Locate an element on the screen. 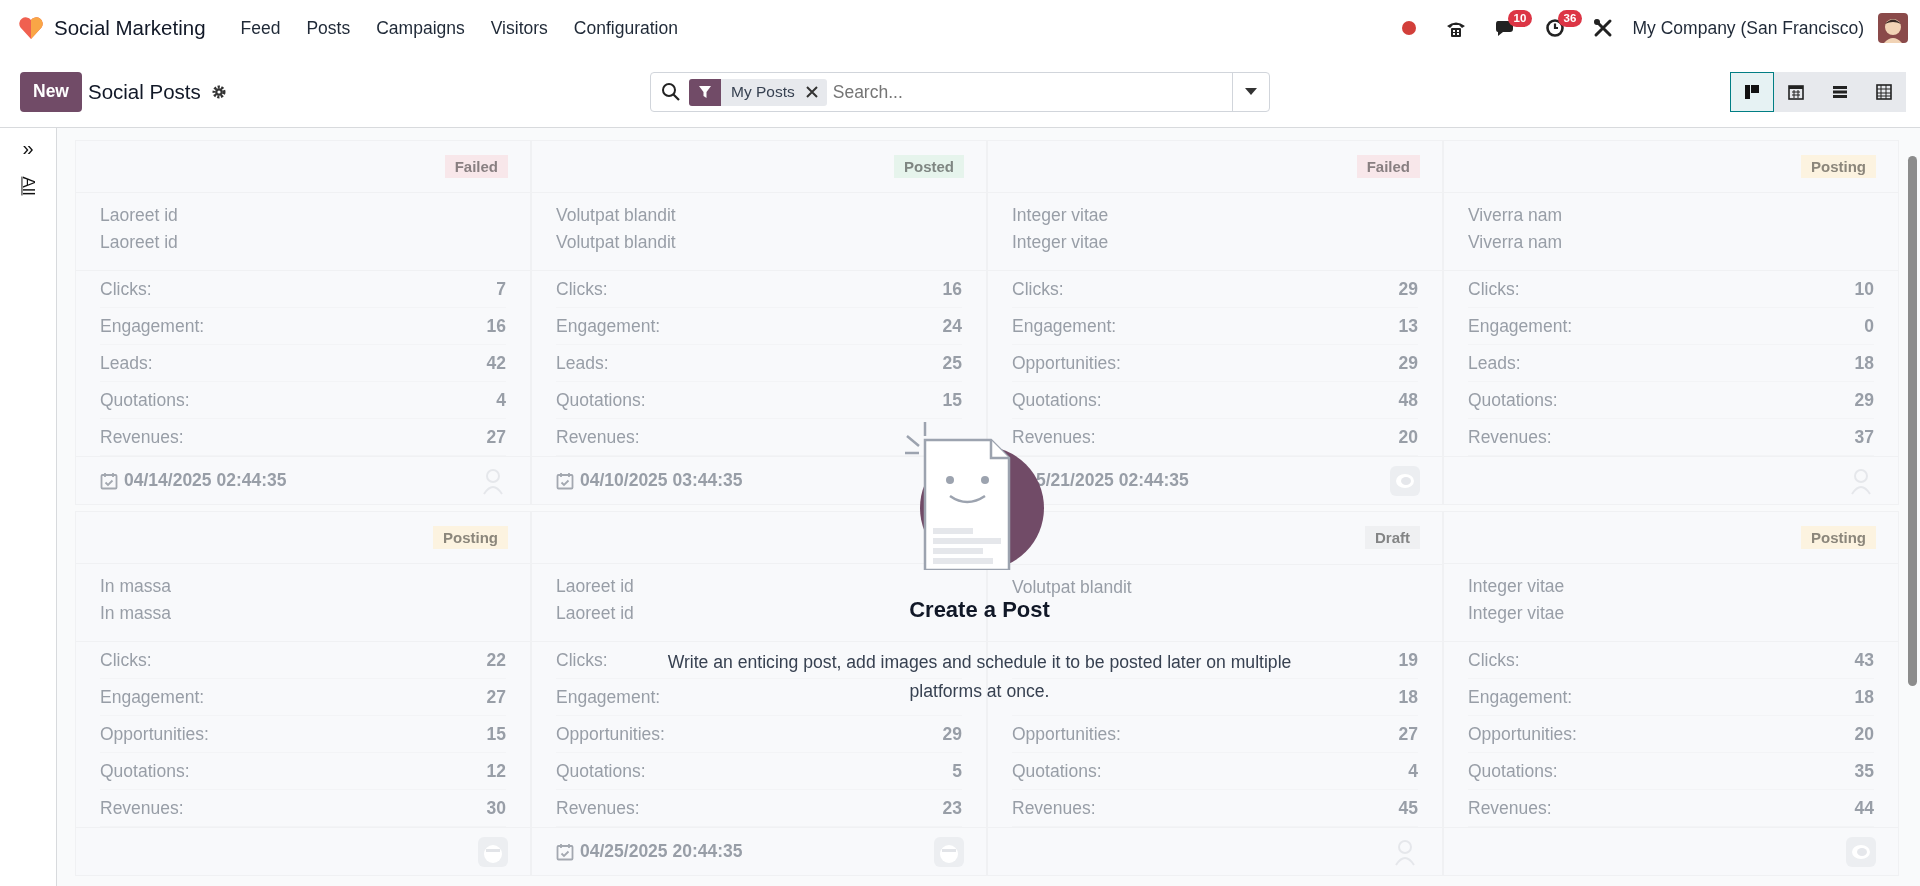 This screenshot has width=1920, height=886. breadcrumb: Social Posts is located at coordinates (144, 91).